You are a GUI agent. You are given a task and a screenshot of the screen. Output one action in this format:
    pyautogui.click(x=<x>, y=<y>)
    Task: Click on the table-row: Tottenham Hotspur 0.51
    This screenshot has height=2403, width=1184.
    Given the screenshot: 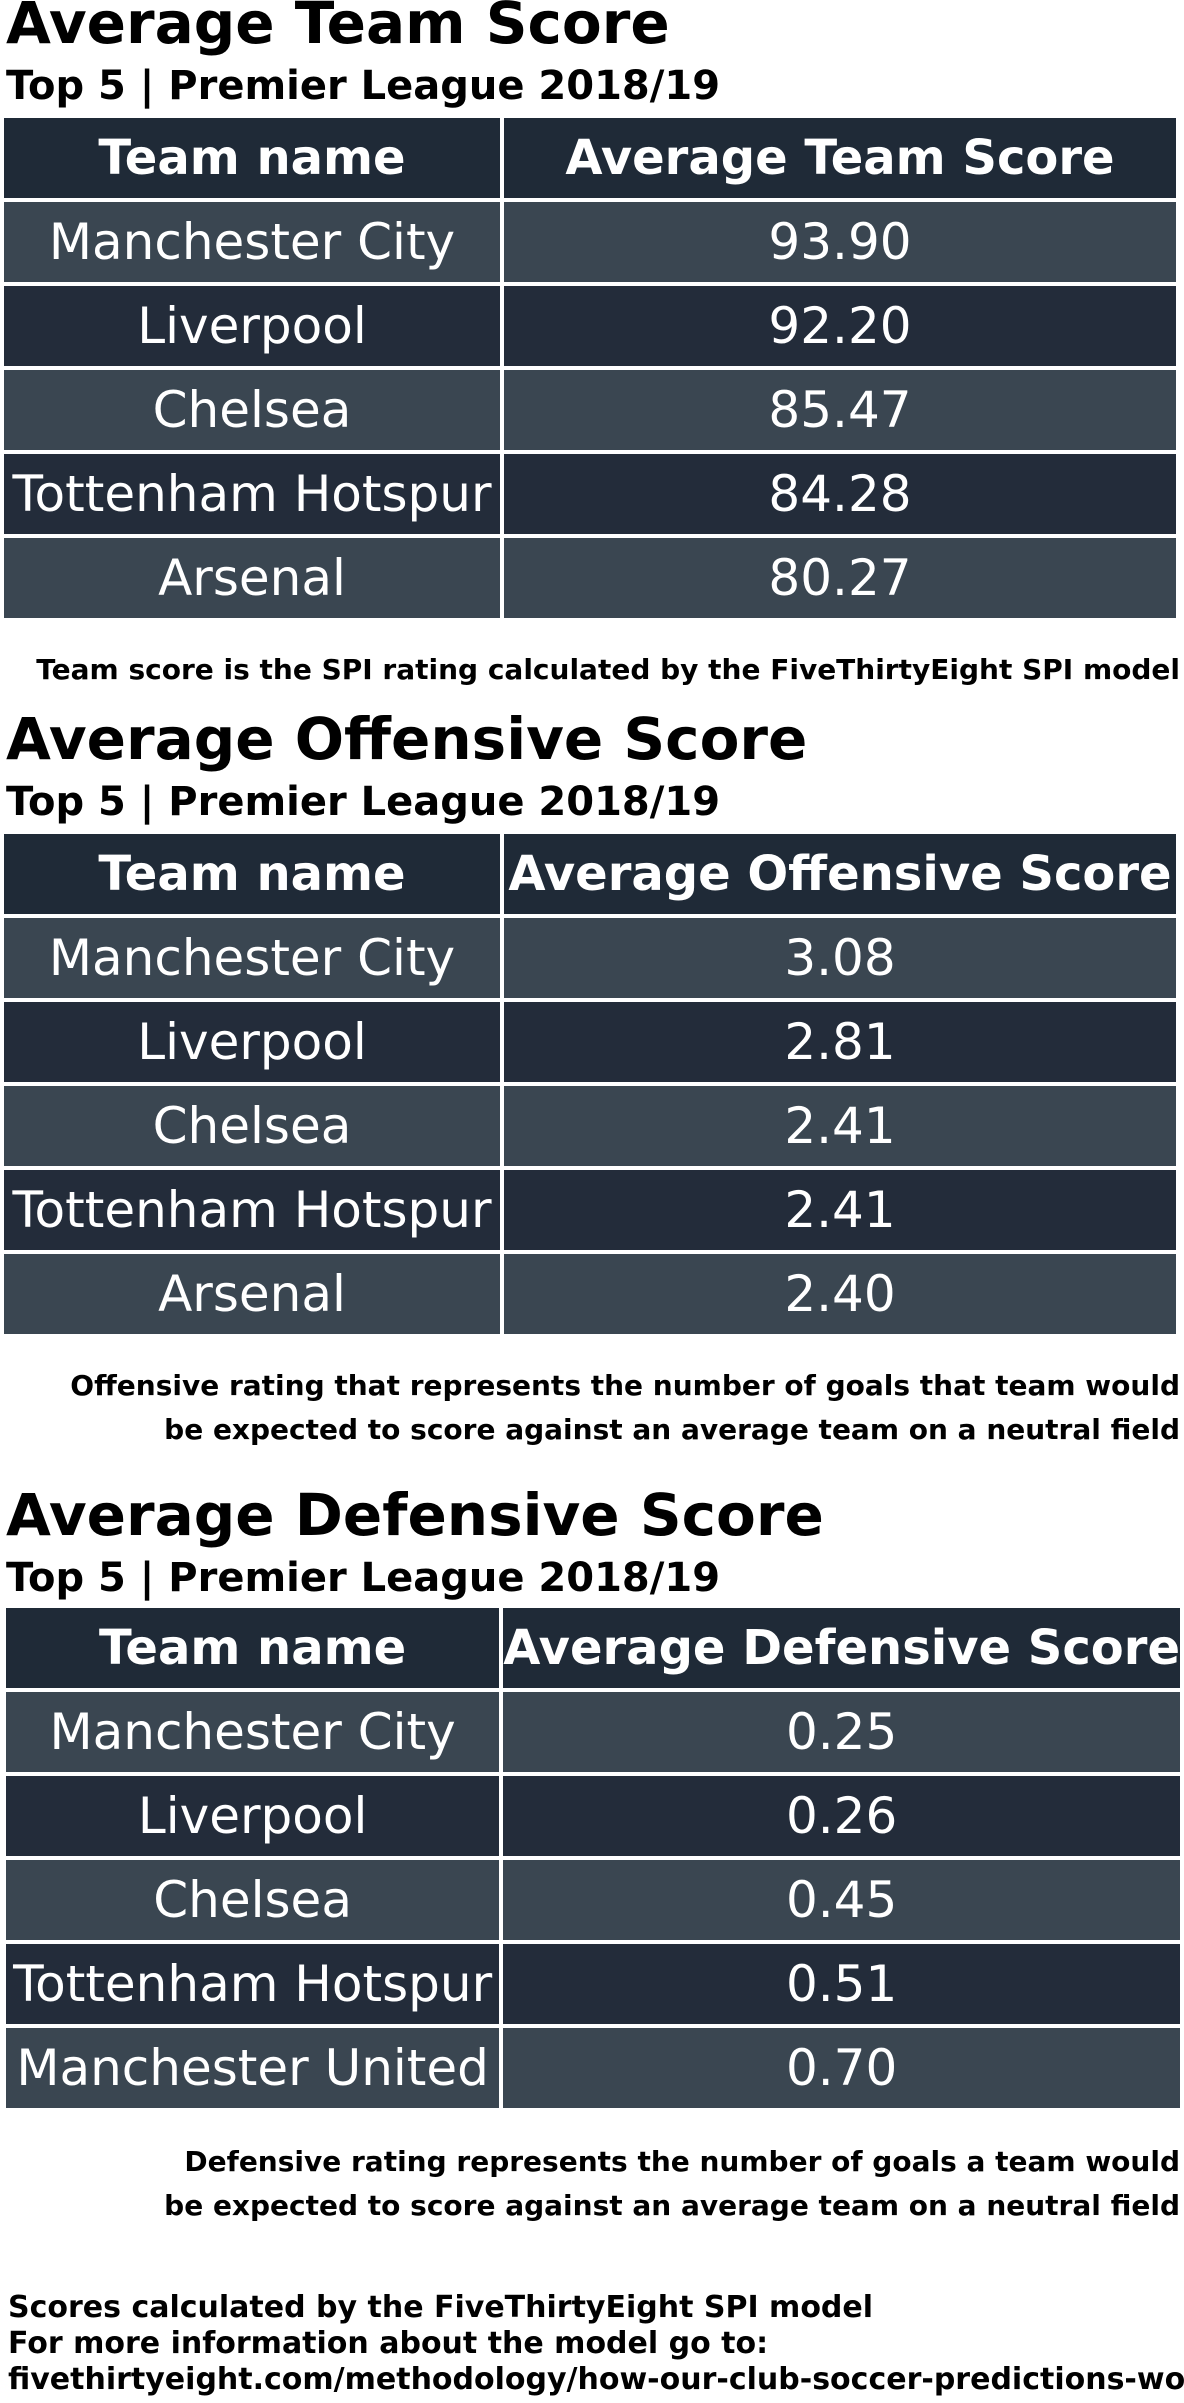 What is the action you would take?
    pyautogui.click(x=593, y=1984)
    